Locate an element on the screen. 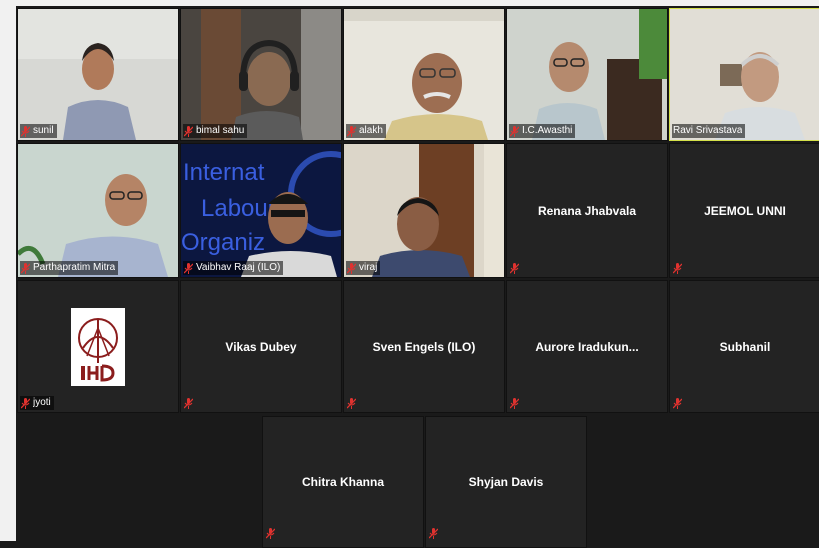  video-tile-parthapratim-mitra: Parthapratim Mitra is located at coordinates (98, 210).